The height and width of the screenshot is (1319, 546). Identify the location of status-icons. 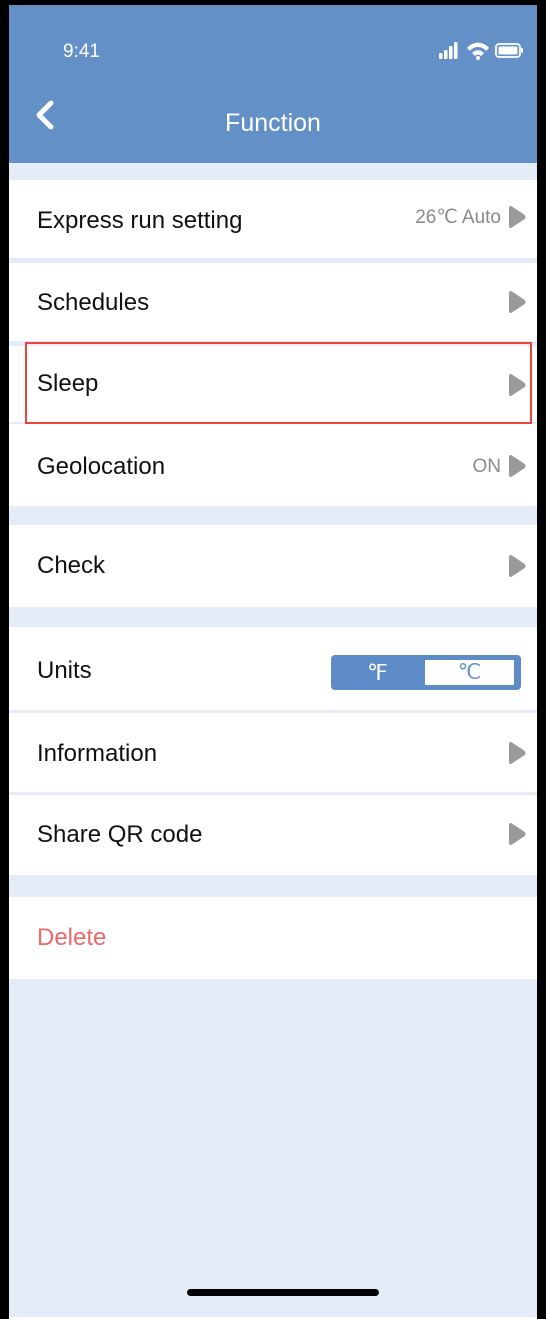
(481, 51).